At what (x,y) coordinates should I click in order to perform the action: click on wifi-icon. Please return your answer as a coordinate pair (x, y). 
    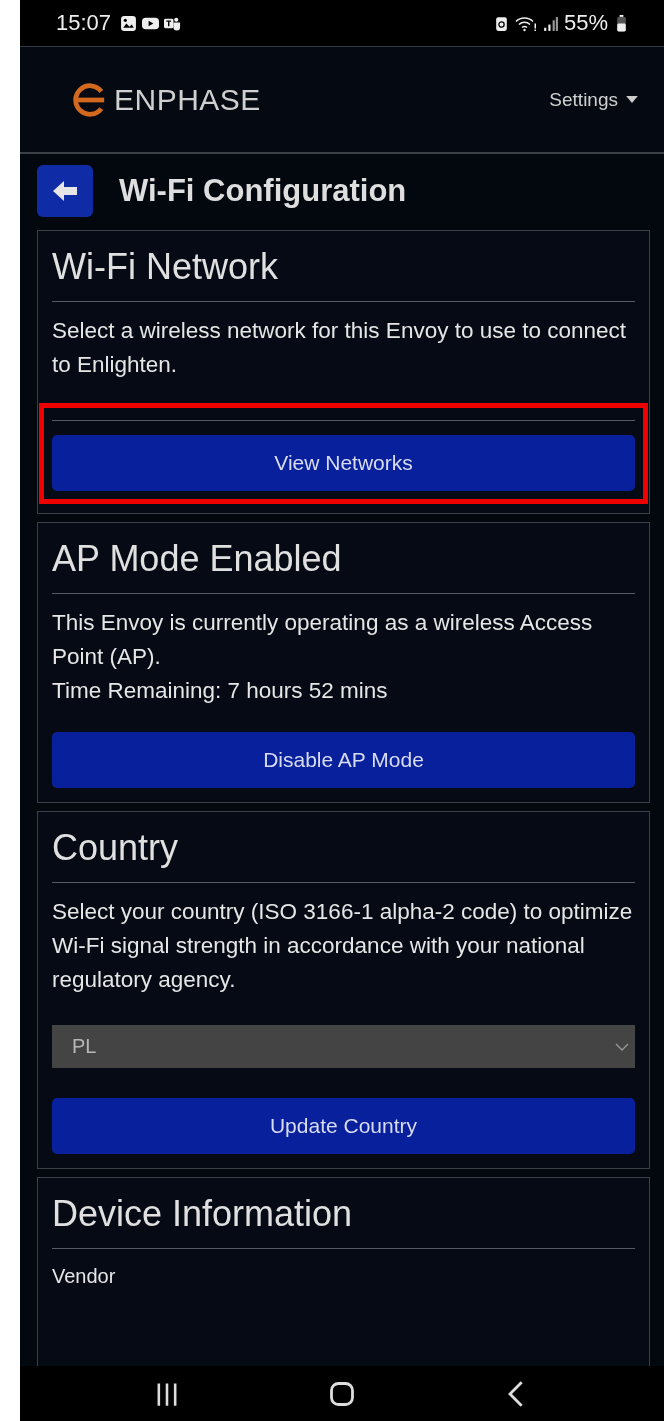
    Looking at the image, I should click on (525, 23).